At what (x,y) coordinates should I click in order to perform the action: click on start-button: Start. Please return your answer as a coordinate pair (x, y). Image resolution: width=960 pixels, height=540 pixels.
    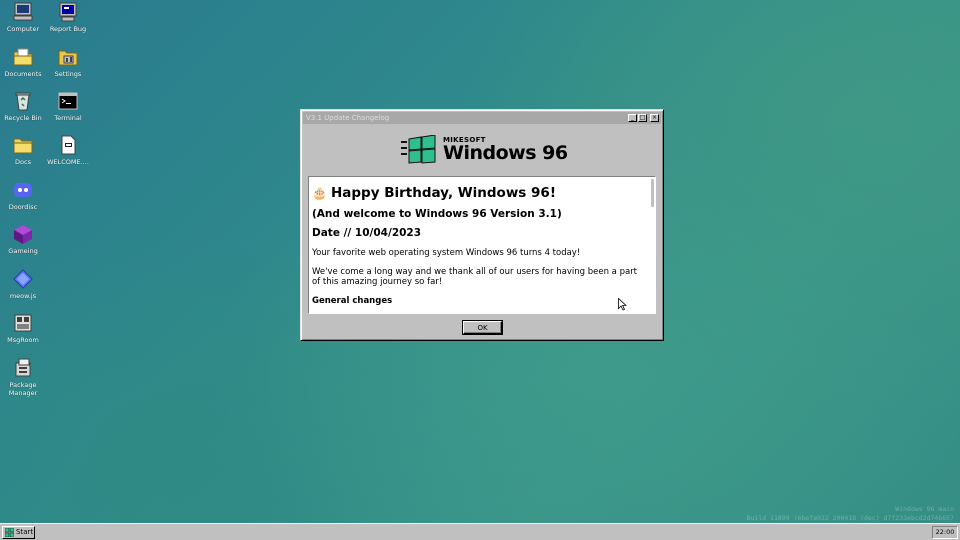
    Looking at the image, I should click on (18, 532).